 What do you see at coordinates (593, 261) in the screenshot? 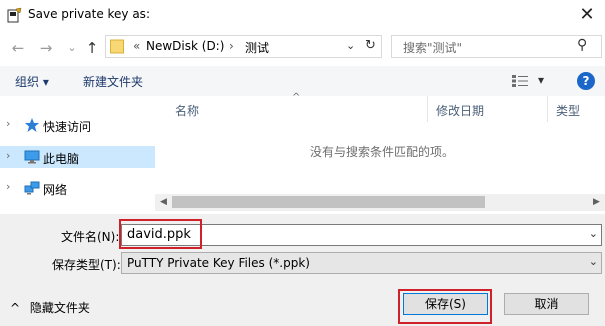
I see `filetype-dropdown-icon: ⌄` at bounding box center [593, 261].